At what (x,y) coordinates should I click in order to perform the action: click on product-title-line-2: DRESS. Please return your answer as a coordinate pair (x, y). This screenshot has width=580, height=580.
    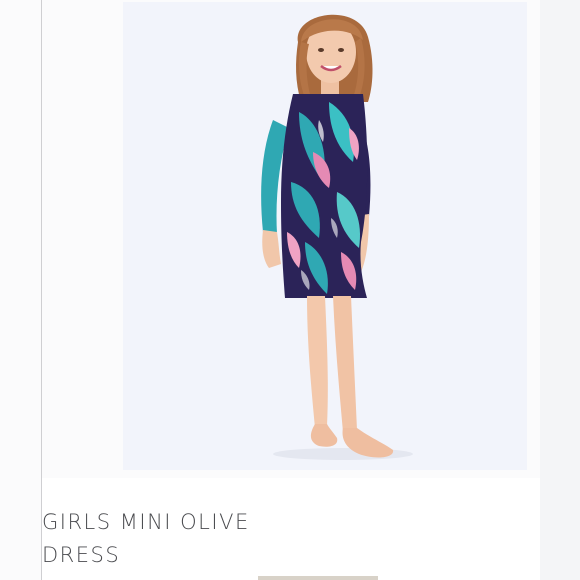
    Looking at the image, I should click on (81, 555).